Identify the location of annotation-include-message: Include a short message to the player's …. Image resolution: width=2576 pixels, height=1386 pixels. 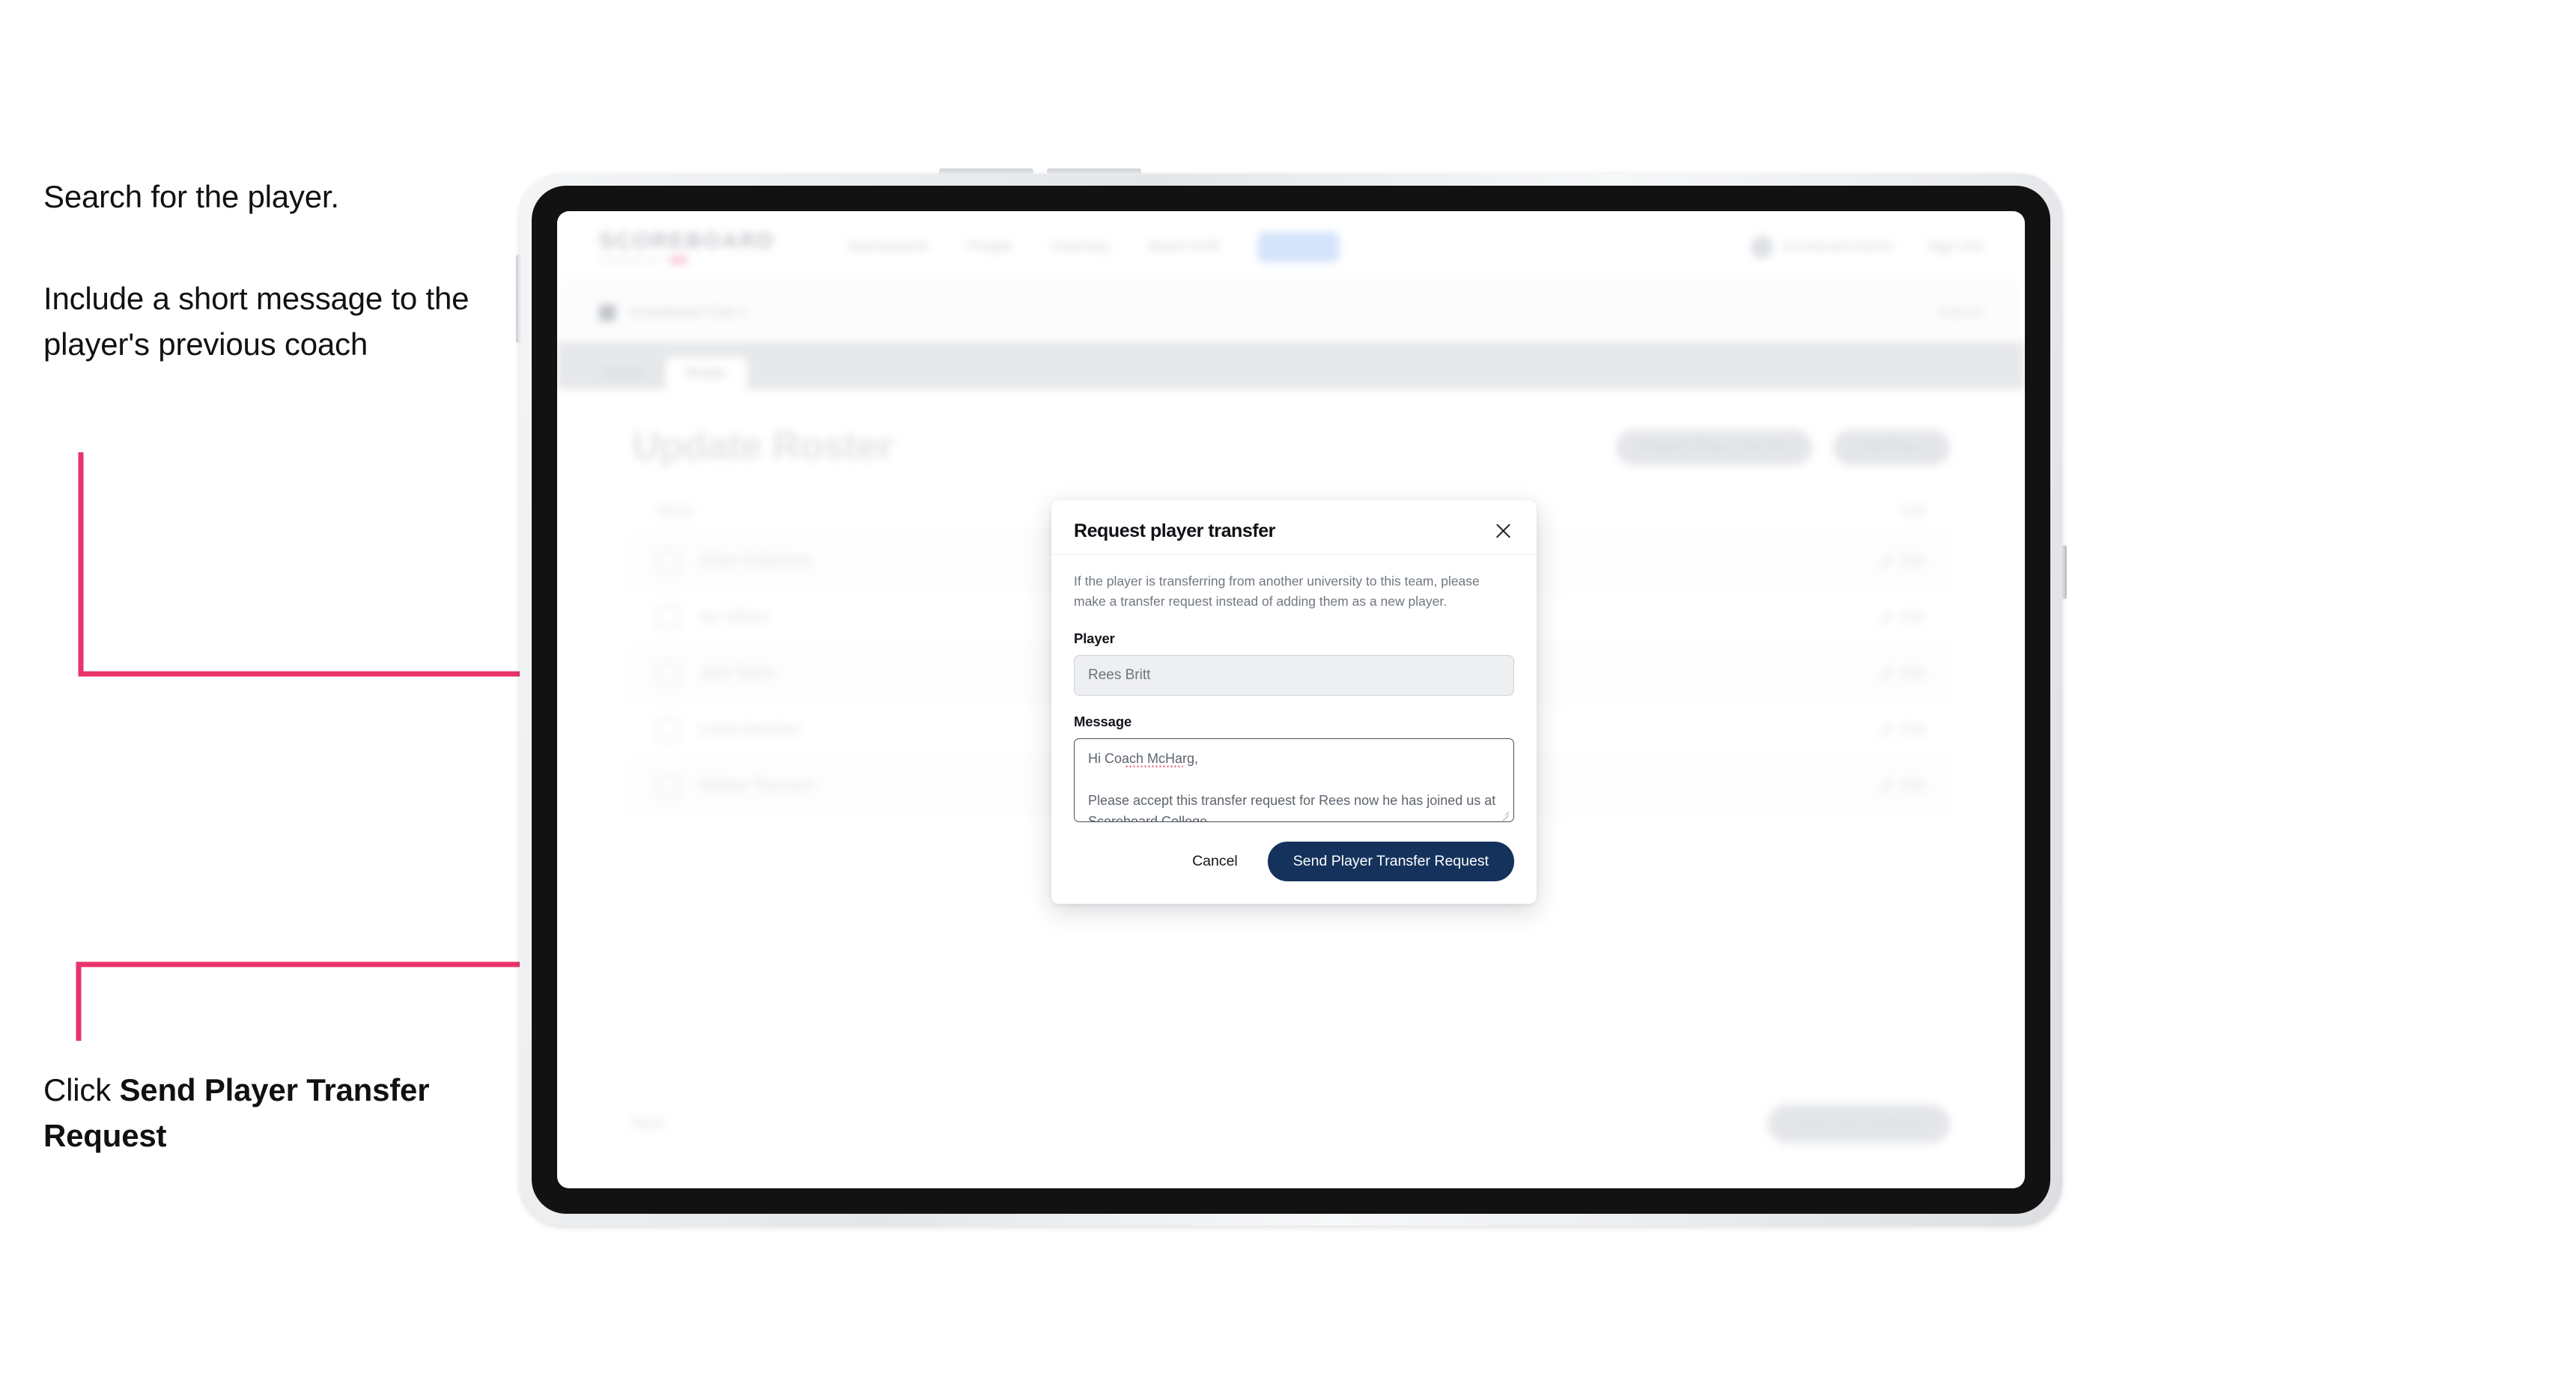
(256, 321).